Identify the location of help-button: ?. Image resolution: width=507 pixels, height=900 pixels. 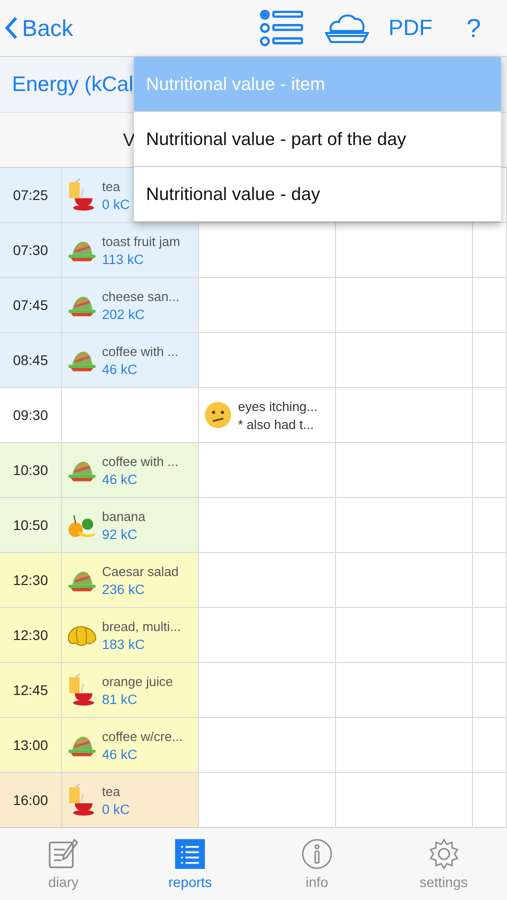
(473, 28).